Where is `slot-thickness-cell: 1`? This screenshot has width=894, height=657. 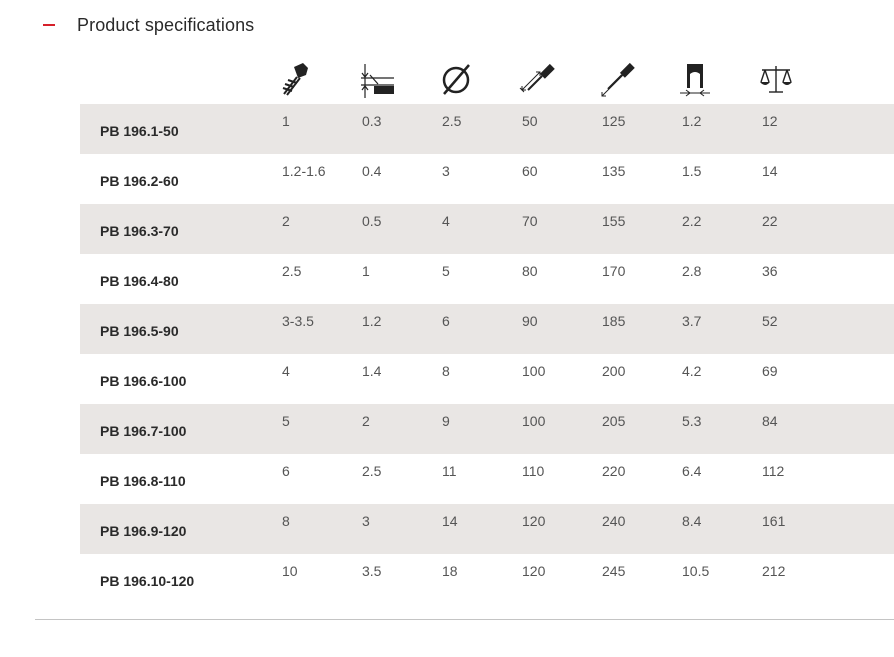
slot-thickness-cell: 1 is located at coordinates (366, 271).